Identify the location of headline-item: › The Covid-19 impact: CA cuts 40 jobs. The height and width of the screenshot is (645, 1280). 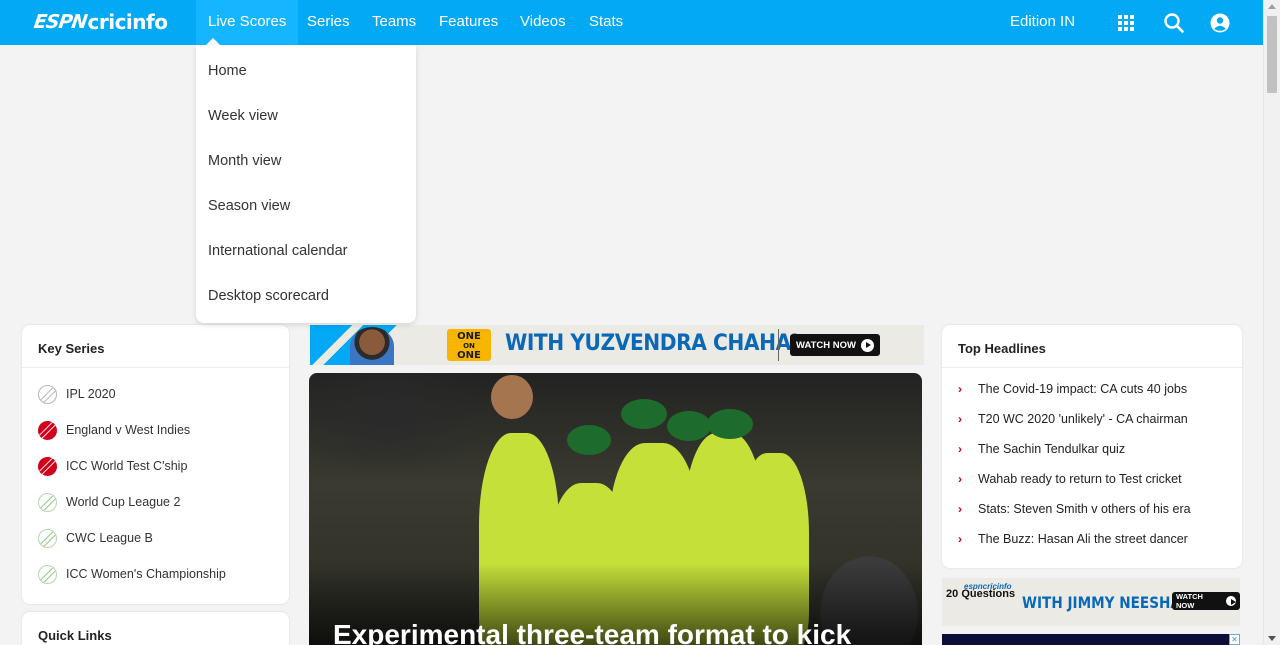
(1072, 389).